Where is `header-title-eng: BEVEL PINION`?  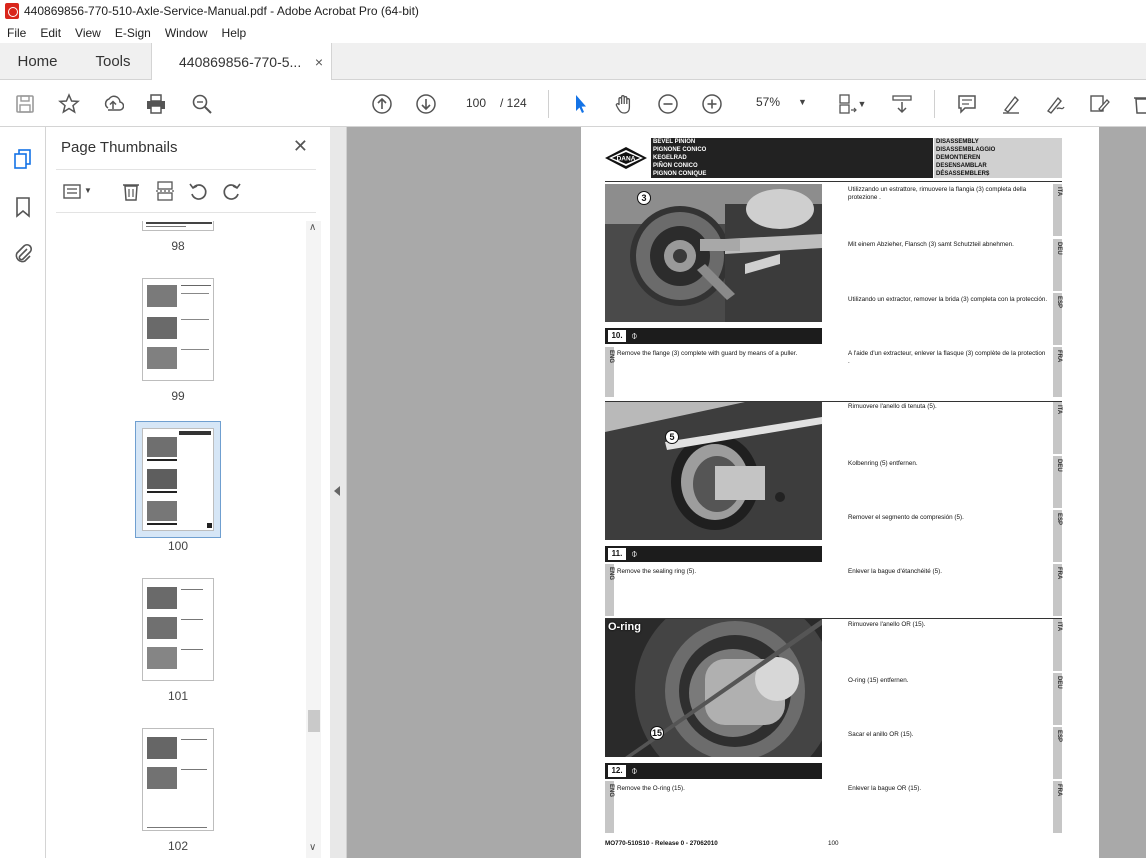
header-title-eng: BEVEL PINION is located at coordinates (792, 142).